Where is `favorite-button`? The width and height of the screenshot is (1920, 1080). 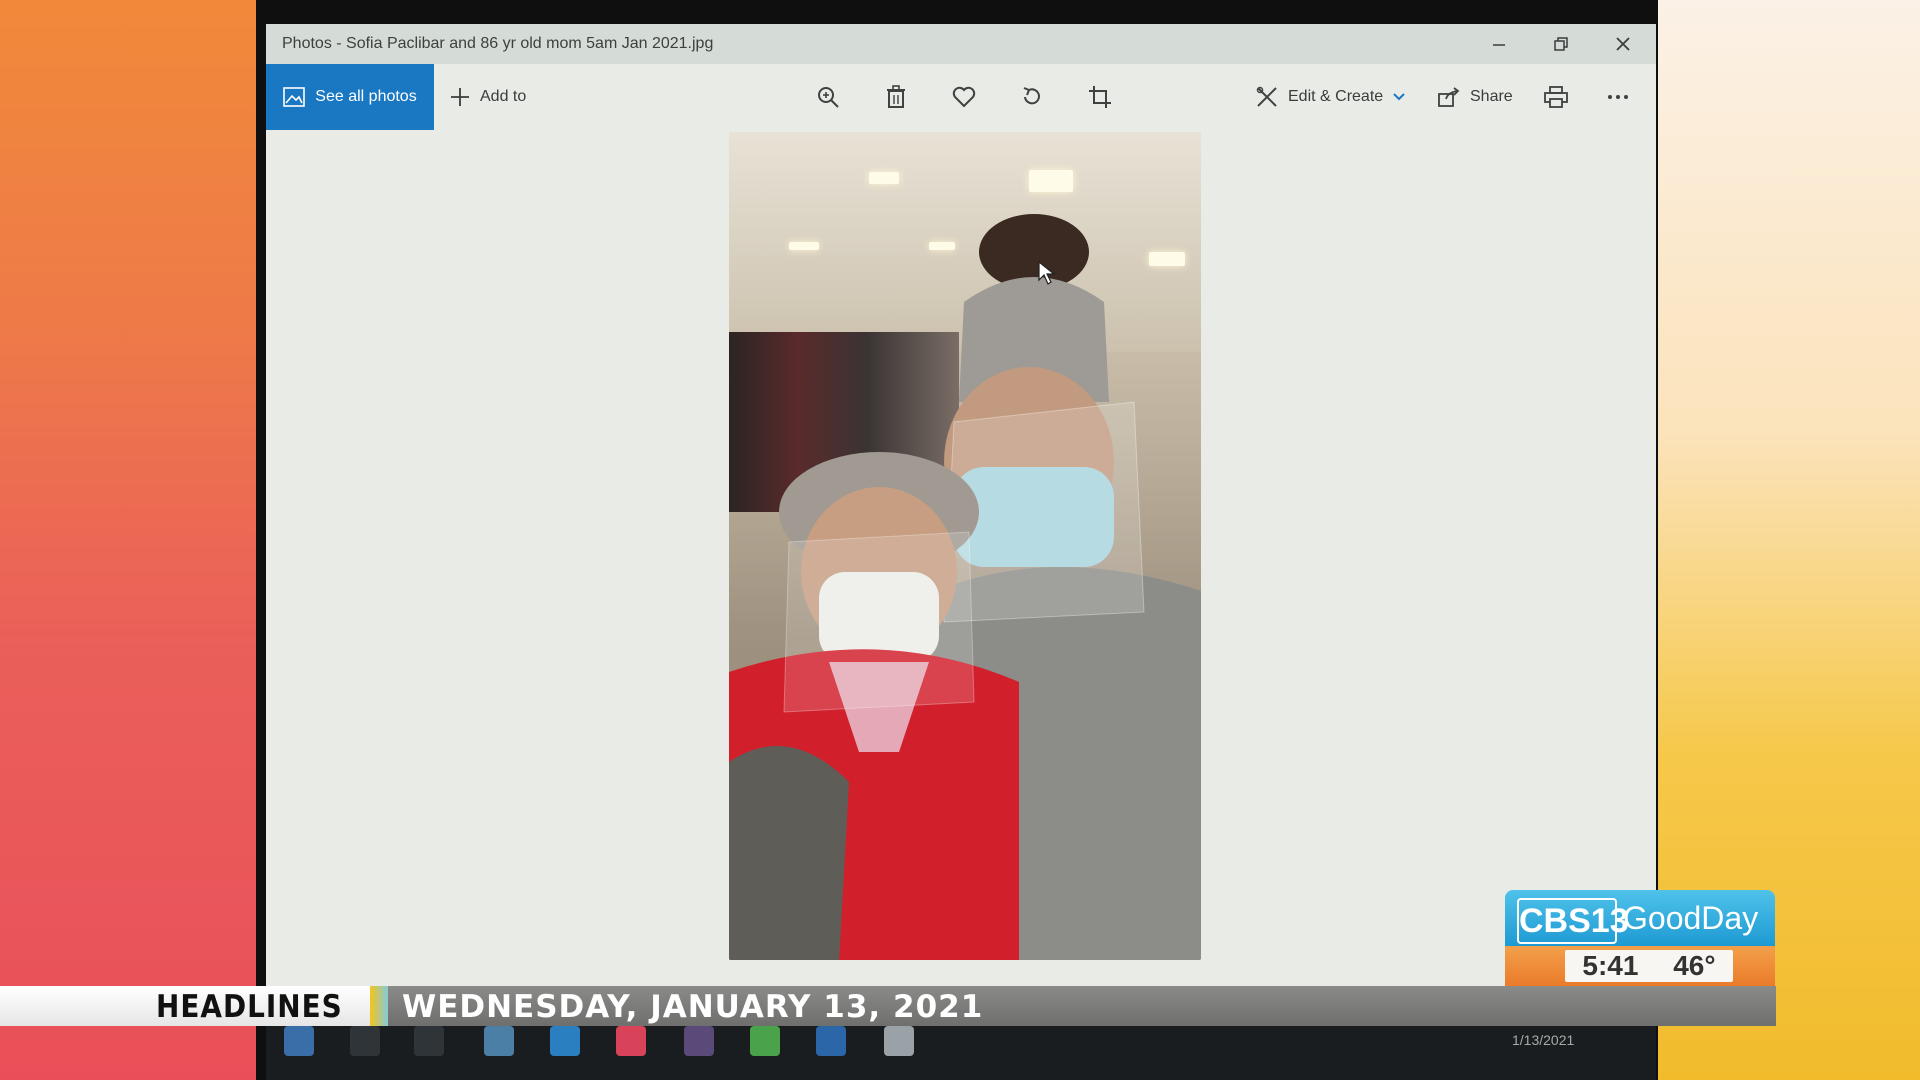
favorite-button is located at coordinates (964, 97).